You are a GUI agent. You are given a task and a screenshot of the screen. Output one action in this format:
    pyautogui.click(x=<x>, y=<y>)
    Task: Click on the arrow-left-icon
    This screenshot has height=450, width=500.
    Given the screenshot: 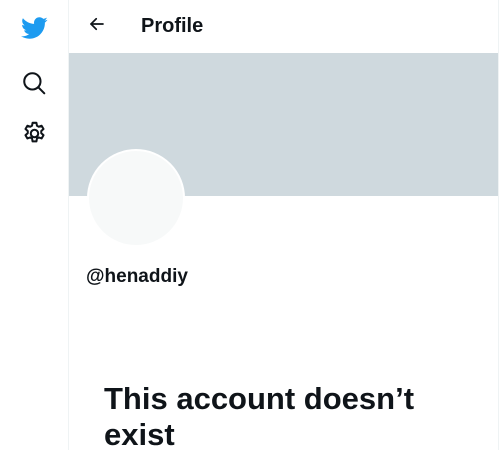 What is the action you would take?
    pyautogui.click(x=97, y=26)
    